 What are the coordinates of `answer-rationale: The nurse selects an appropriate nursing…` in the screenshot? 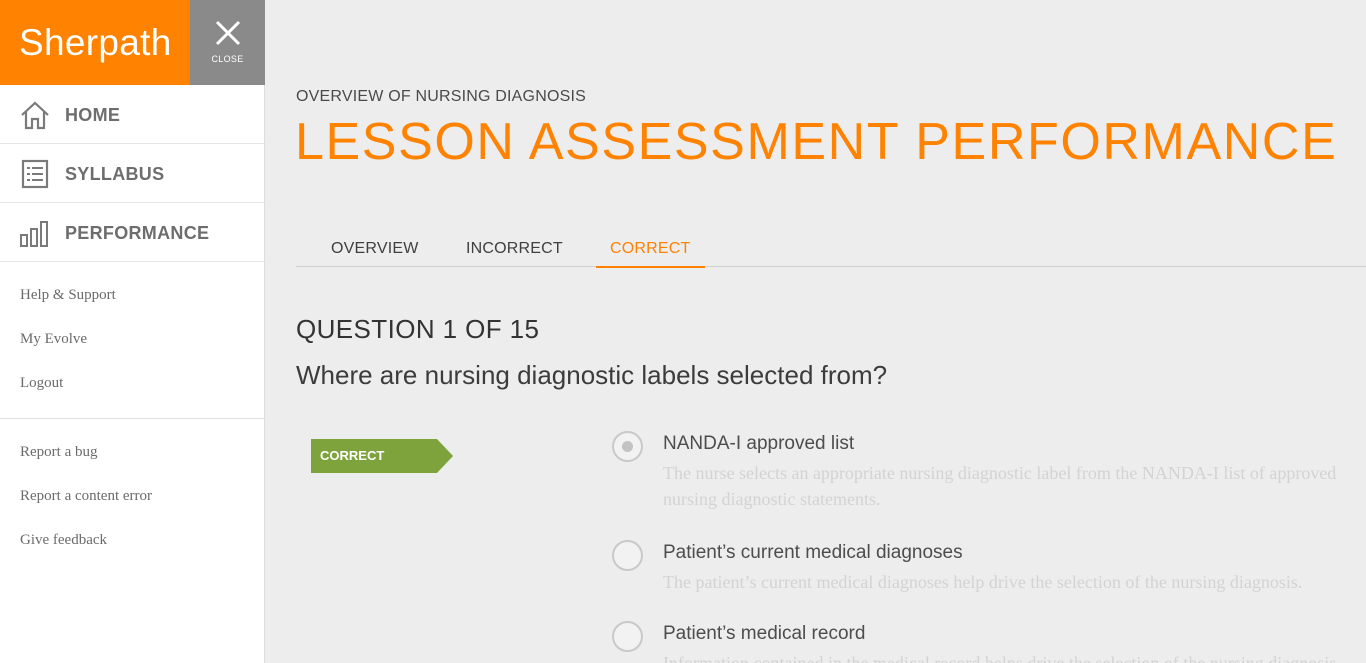 It's located at (1000, 486).